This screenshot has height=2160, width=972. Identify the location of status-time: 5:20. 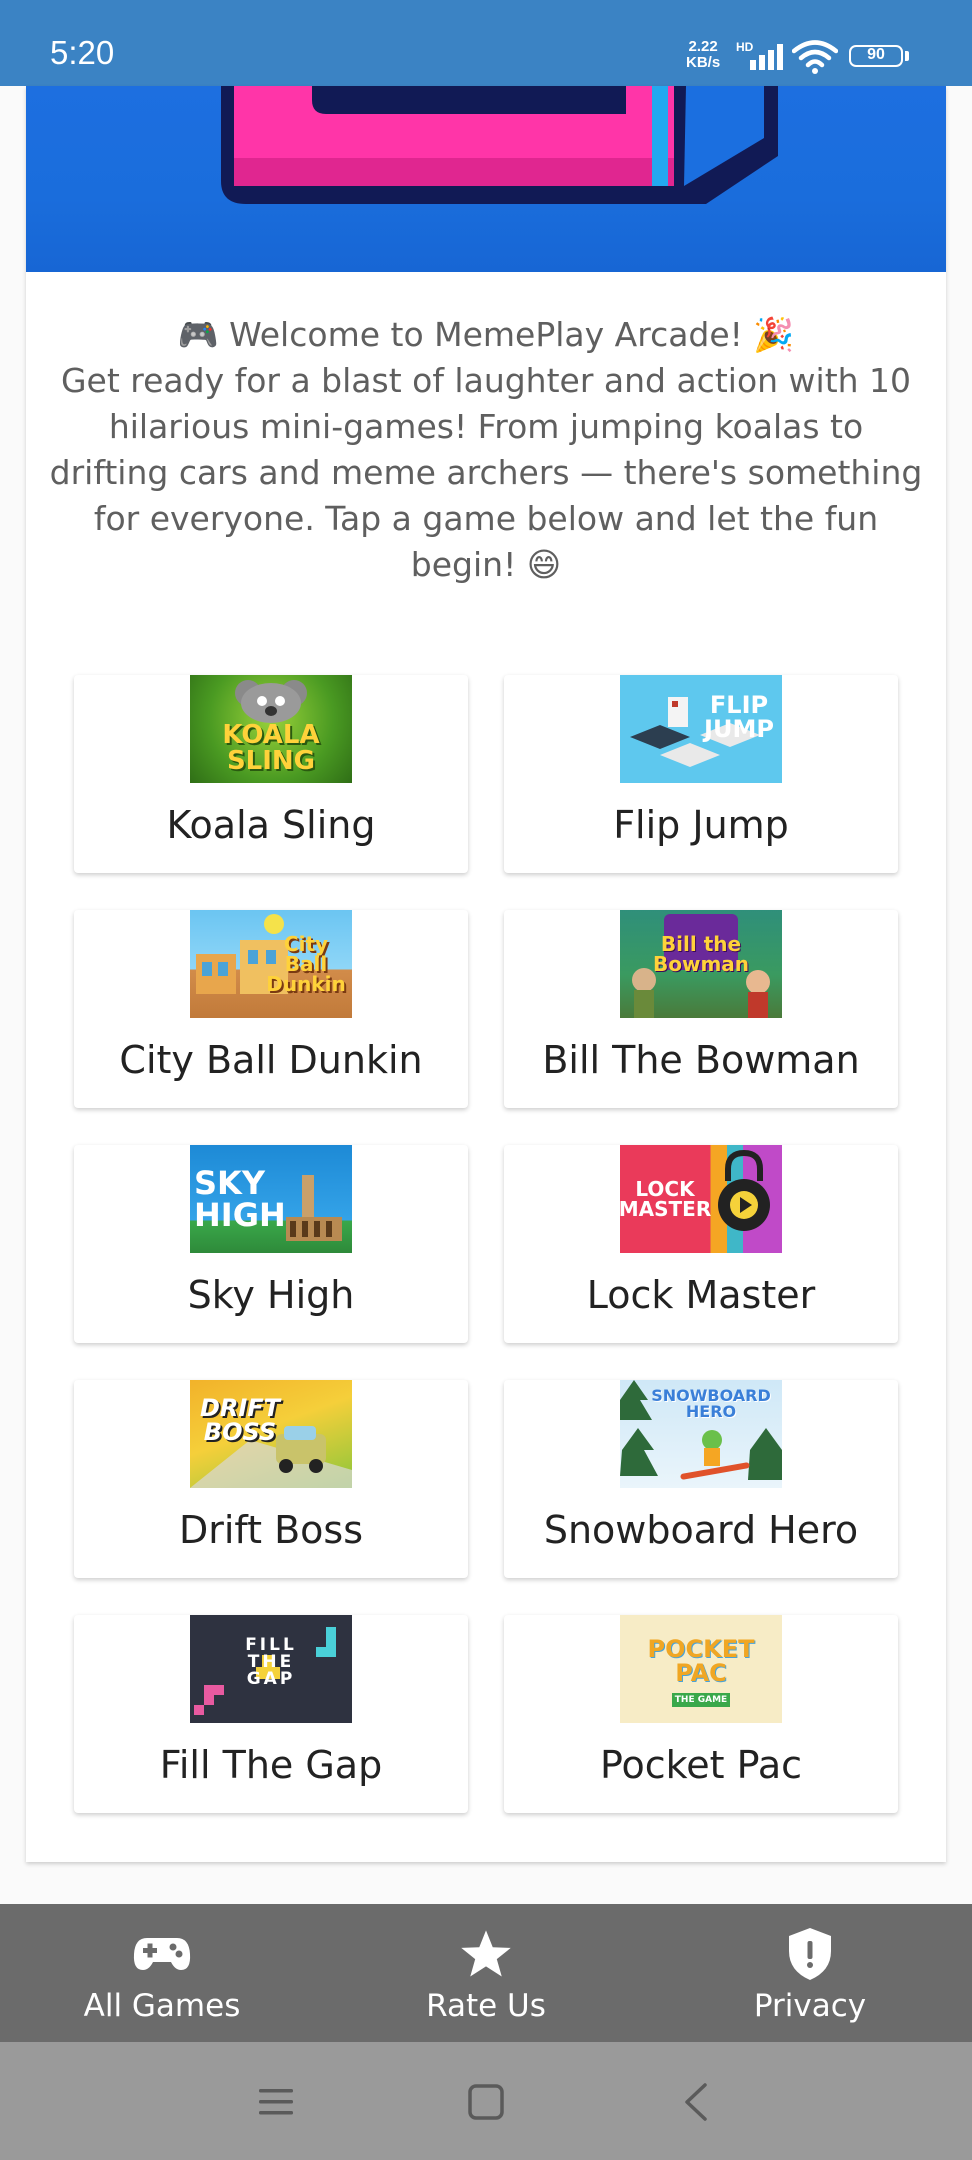
(82, 52).